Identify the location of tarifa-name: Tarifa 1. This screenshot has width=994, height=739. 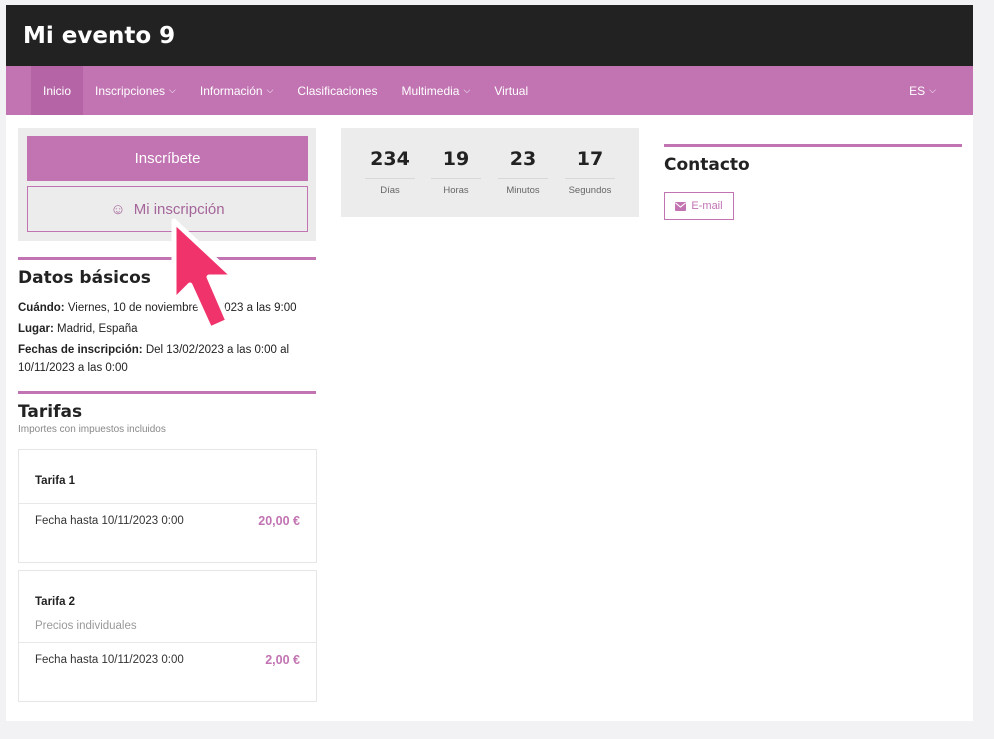
(55, 481).